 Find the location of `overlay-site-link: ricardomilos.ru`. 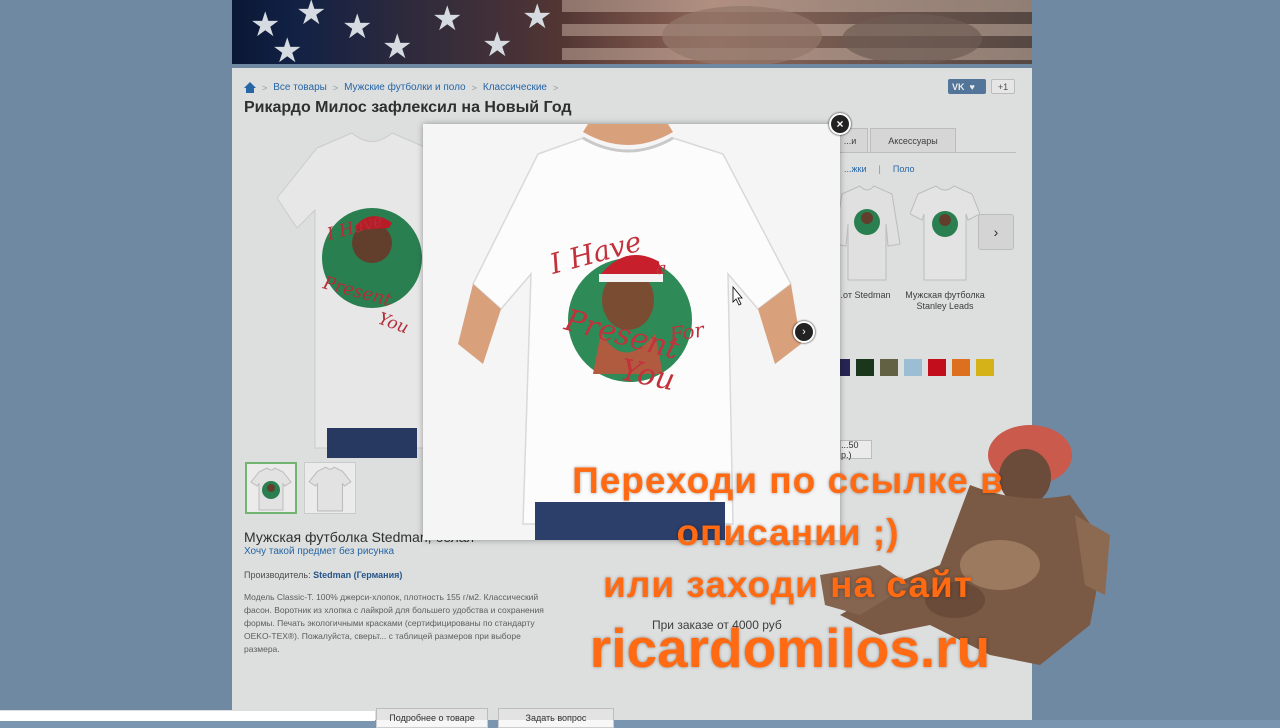

overlay-site-link: ricardomilos.ru is located at coordinates (790, 648).